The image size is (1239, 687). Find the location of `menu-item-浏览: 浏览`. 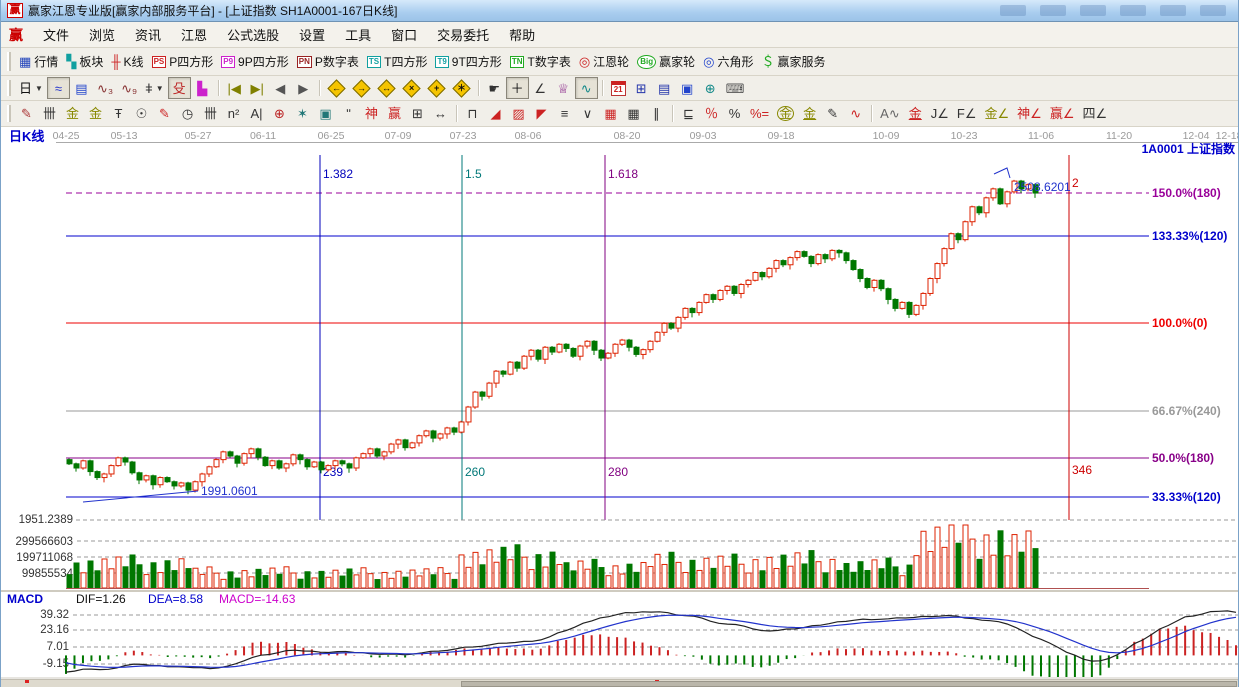

menu-item-浏览: 浏览 is located at coordinates (102, 34).